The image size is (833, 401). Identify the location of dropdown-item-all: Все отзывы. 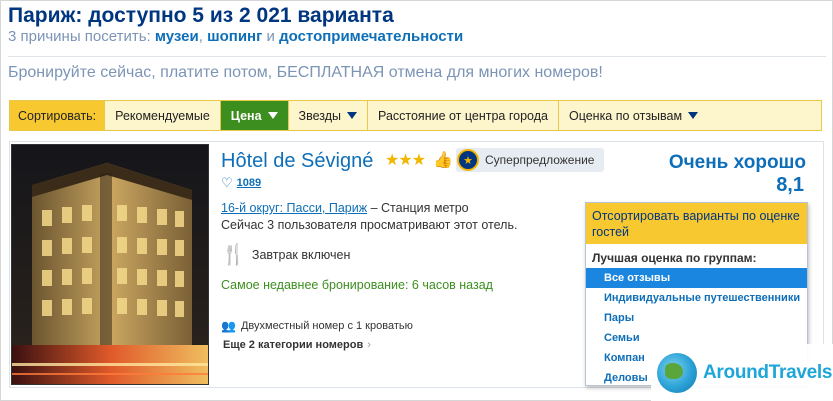
(696, 278).